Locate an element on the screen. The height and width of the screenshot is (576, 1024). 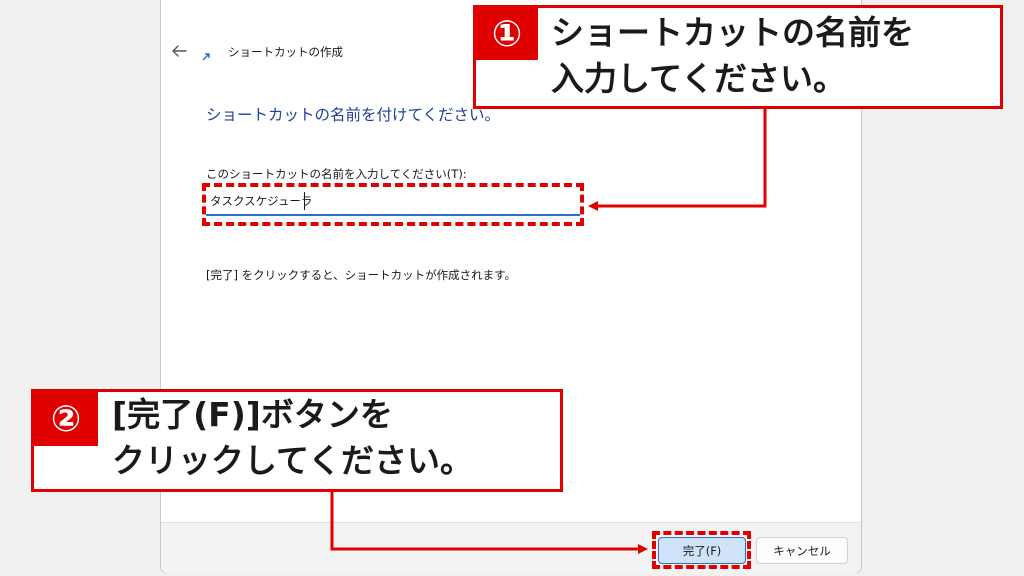
back-arrow-icon is located at coordinates (179, 51).